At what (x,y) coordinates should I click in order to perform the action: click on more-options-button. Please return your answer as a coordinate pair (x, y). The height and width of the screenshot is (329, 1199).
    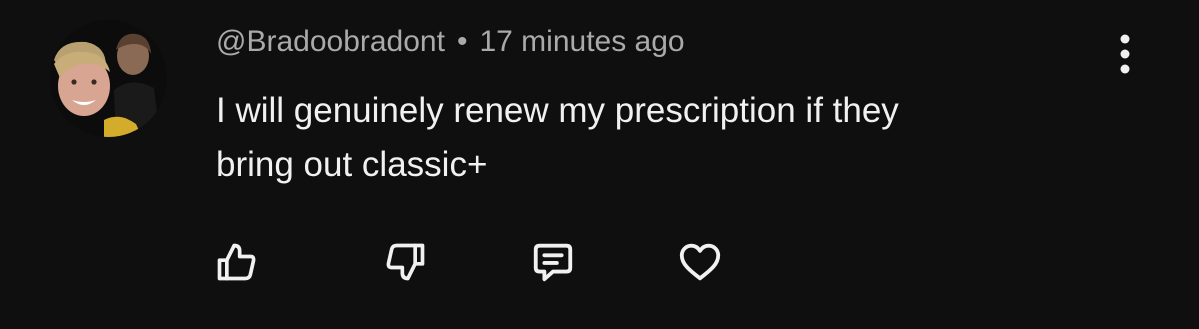
    Looking at the image, I should click on (1125, 56).